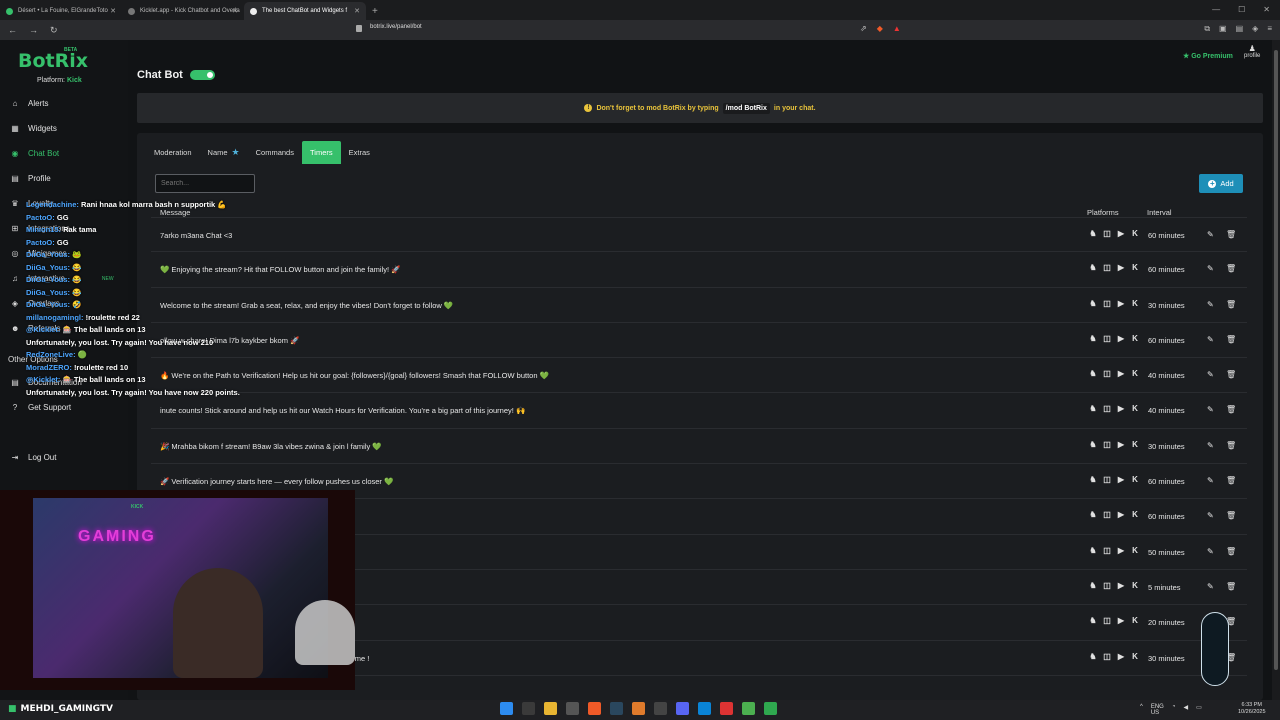 This screenshot has width=1280, height=720. What do you see at coordinates (1174, 710) in the screenshot?
I see `wifi-icon: ◔` at bounding box center [1174, 710].